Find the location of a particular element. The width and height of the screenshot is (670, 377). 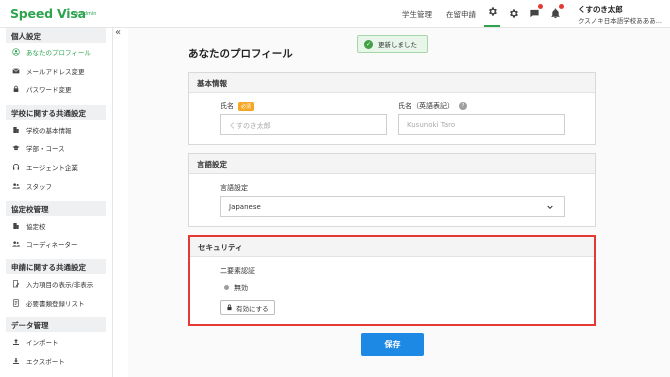

document-icon is located at coordinates (16, 303).